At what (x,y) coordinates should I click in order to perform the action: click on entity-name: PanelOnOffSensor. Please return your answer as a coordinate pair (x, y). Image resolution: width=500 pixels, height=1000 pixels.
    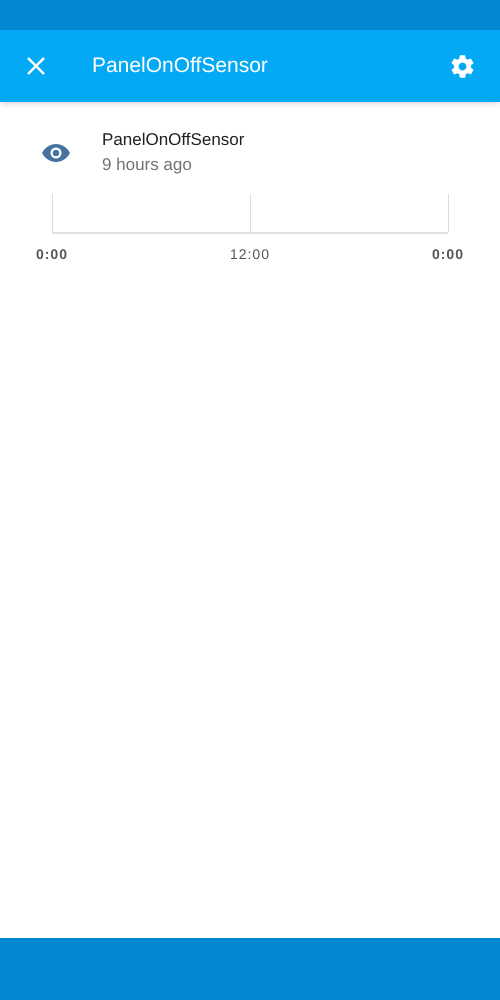
    Looking at the image, I should click on (173, 140).